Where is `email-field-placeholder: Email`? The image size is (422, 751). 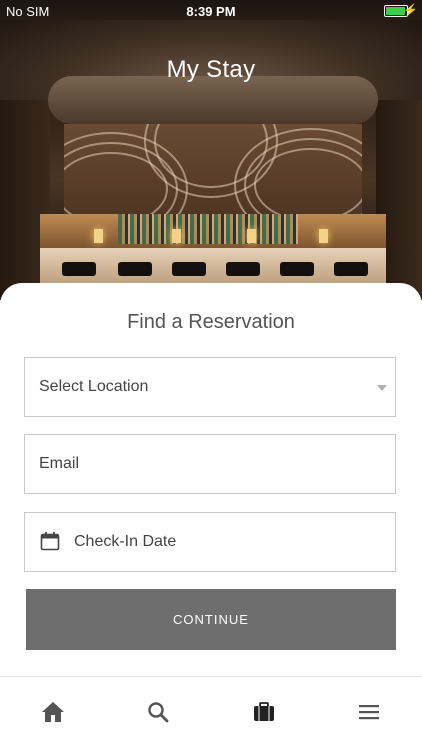
email-field-placeholder: Email is located at coordinates (59, 463).